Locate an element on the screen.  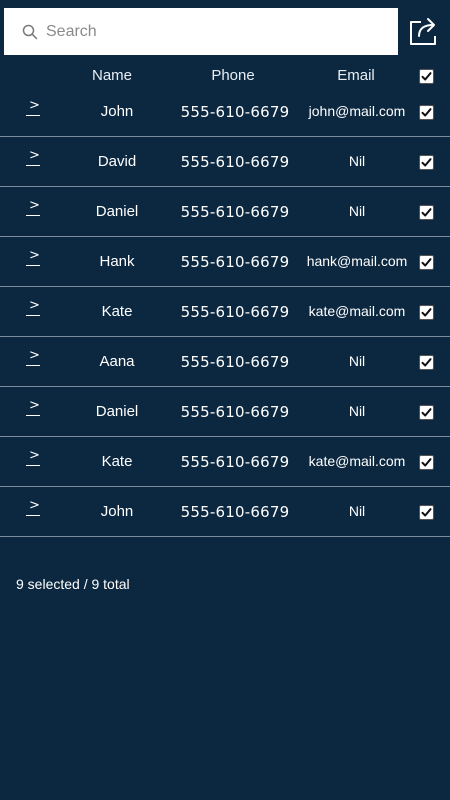
contact-name: Hank is located at coordinates (117, 261).